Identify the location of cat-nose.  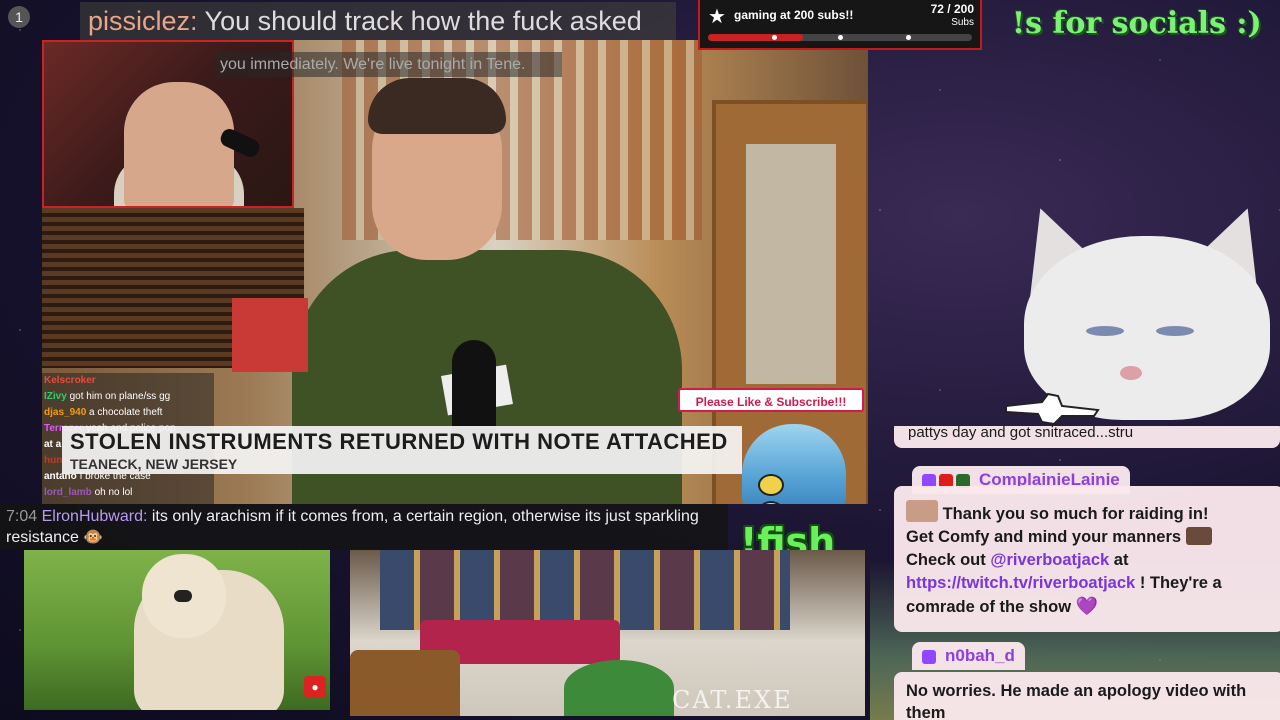
(1131, 373).